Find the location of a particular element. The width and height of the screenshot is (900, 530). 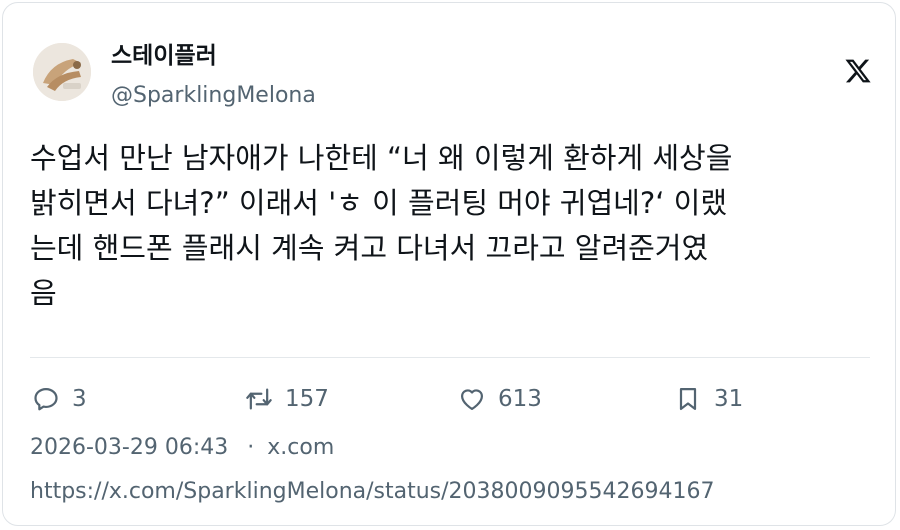

tweet-text-line: 수업서 만난 남자애가 나한테 “너 왜 이렇게 환하게 세상을 is located at coordinates (381, 158).